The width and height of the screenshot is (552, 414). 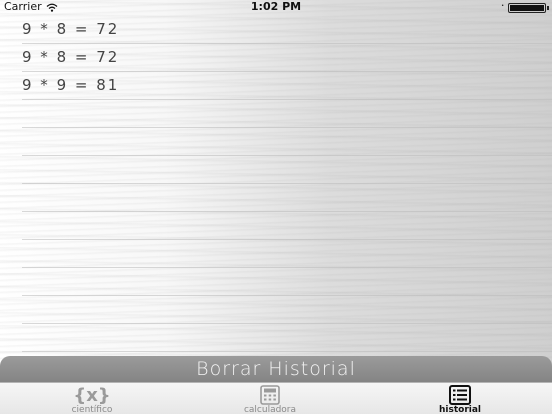 I want to click on status-time: 1:02 PM, so click(x=276, y=6).